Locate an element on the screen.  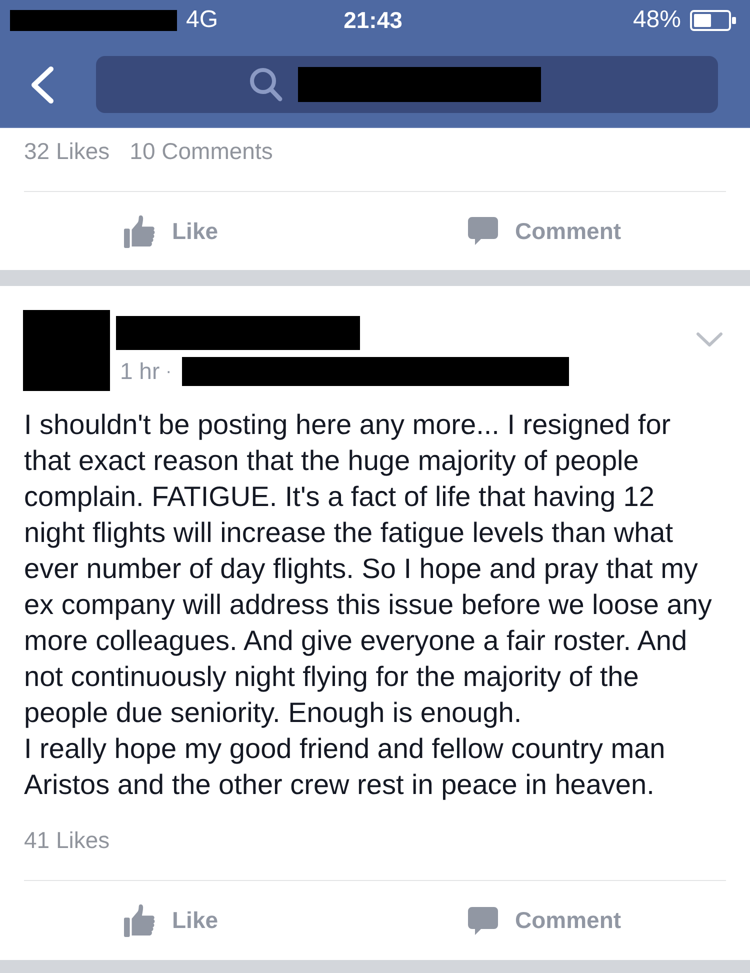
post-text: I really hope my good friend and fellow country man Aristos and the other crew rest in peace in heaven. is located at coordinates (345, 767).